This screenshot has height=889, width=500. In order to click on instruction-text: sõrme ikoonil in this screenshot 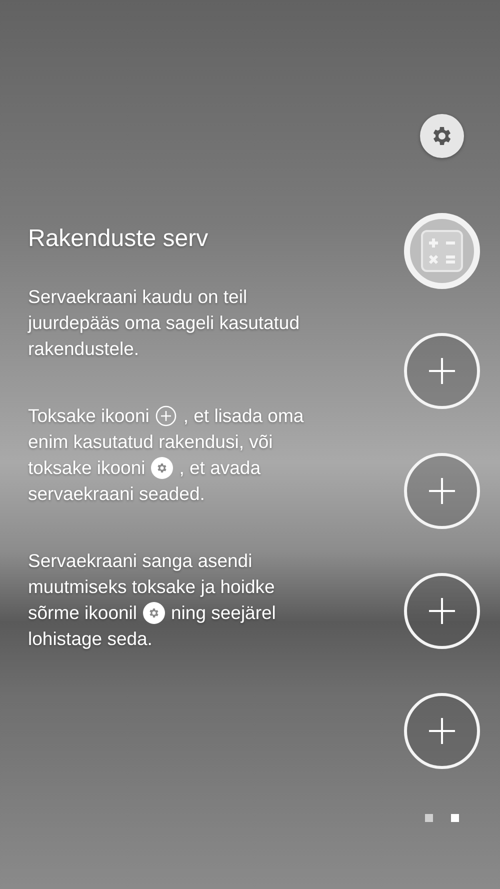, I will do `click(82, 613)`.